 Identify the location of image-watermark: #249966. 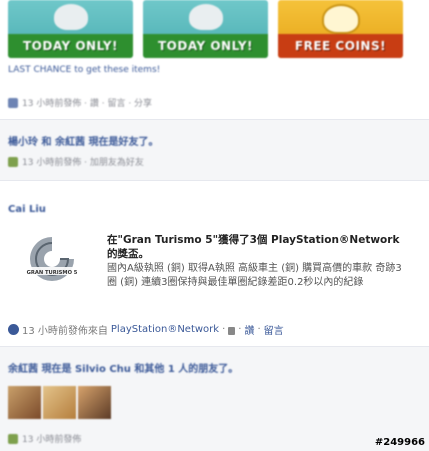
(399, 442).